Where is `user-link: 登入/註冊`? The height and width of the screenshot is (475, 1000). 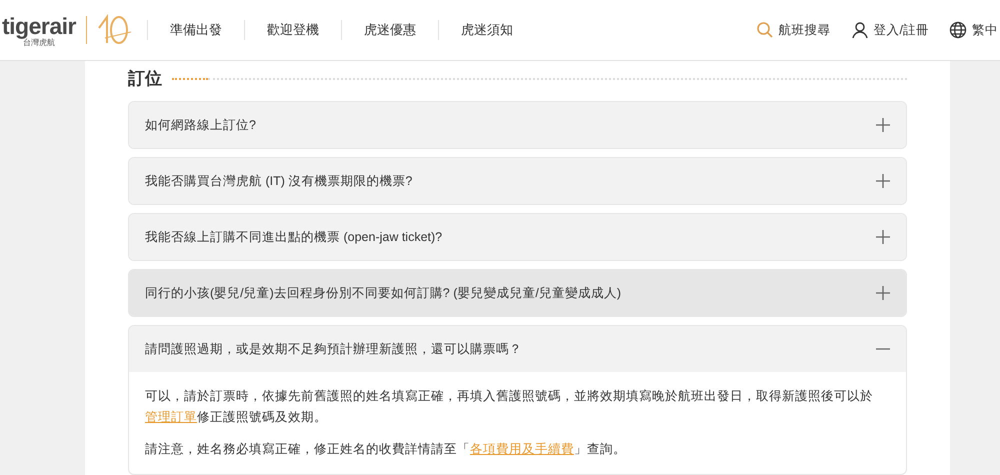 user-link: 登入/註冊 is located at coordinates (889, 30).